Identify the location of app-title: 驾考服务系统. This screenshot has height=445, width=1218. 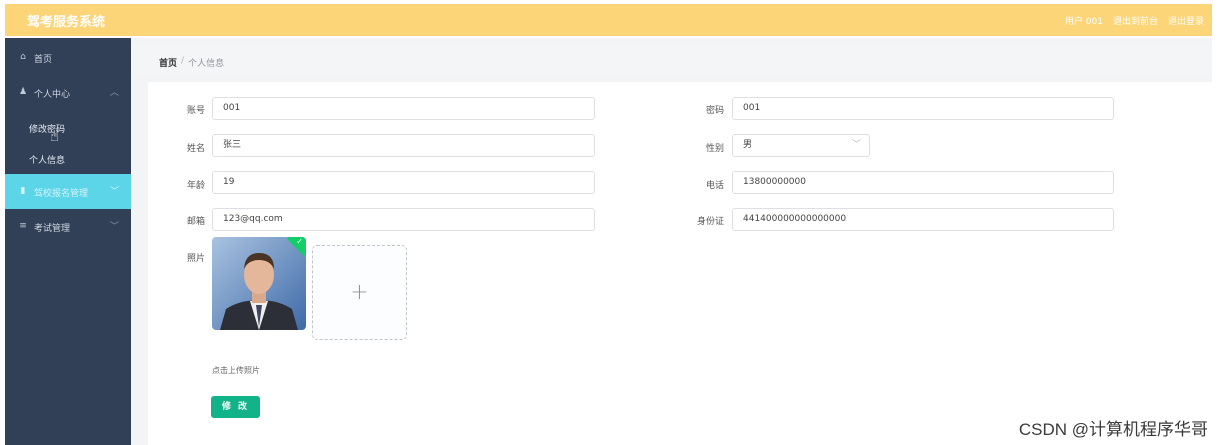
(66, 22).